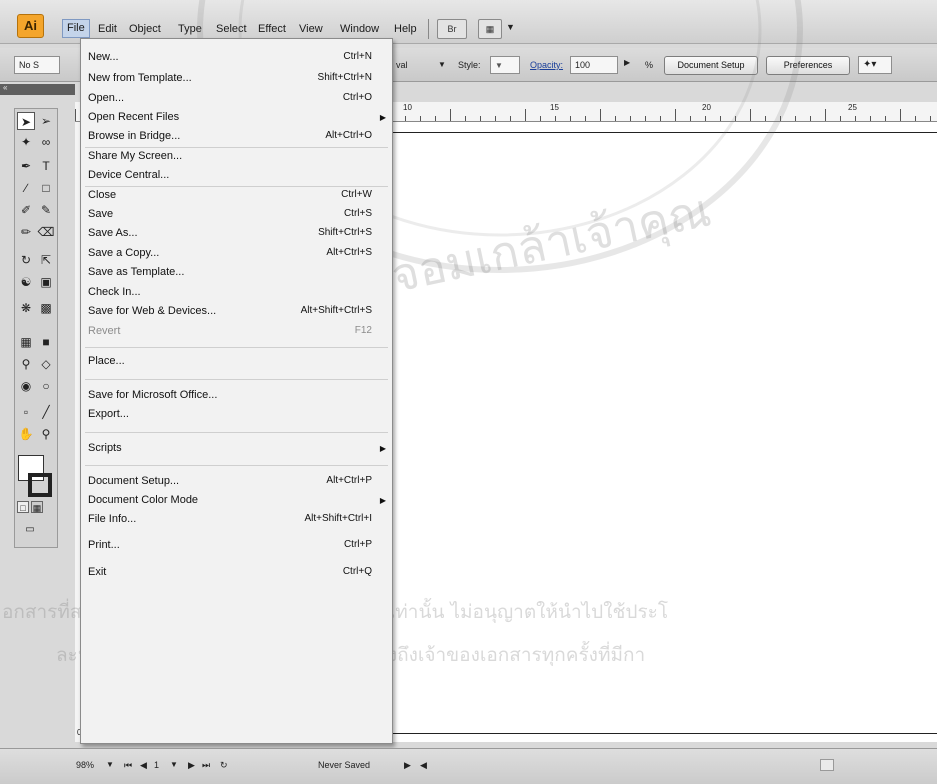 Image resolution: width=937 pixels, height=784 pixels. Describe the element at coordinates (237, 117) in the screenshot. I see `file-menu-item: Open Recent Files ▶` at that location.